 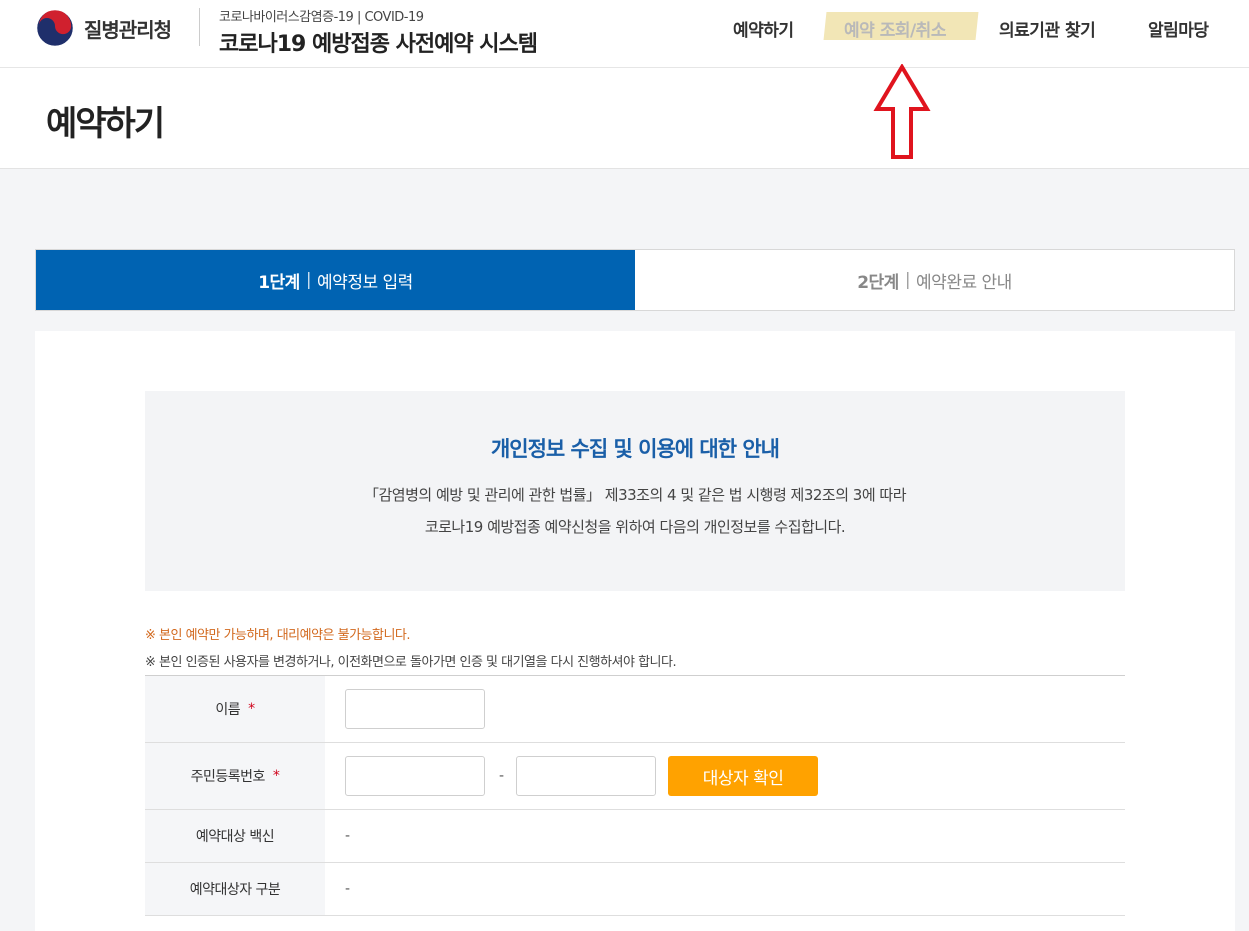 What do you see at coordinates (365, 282) in the screenshot?
I see `step-1-label: 예약정보 입력` at bounding box center [365, 282].